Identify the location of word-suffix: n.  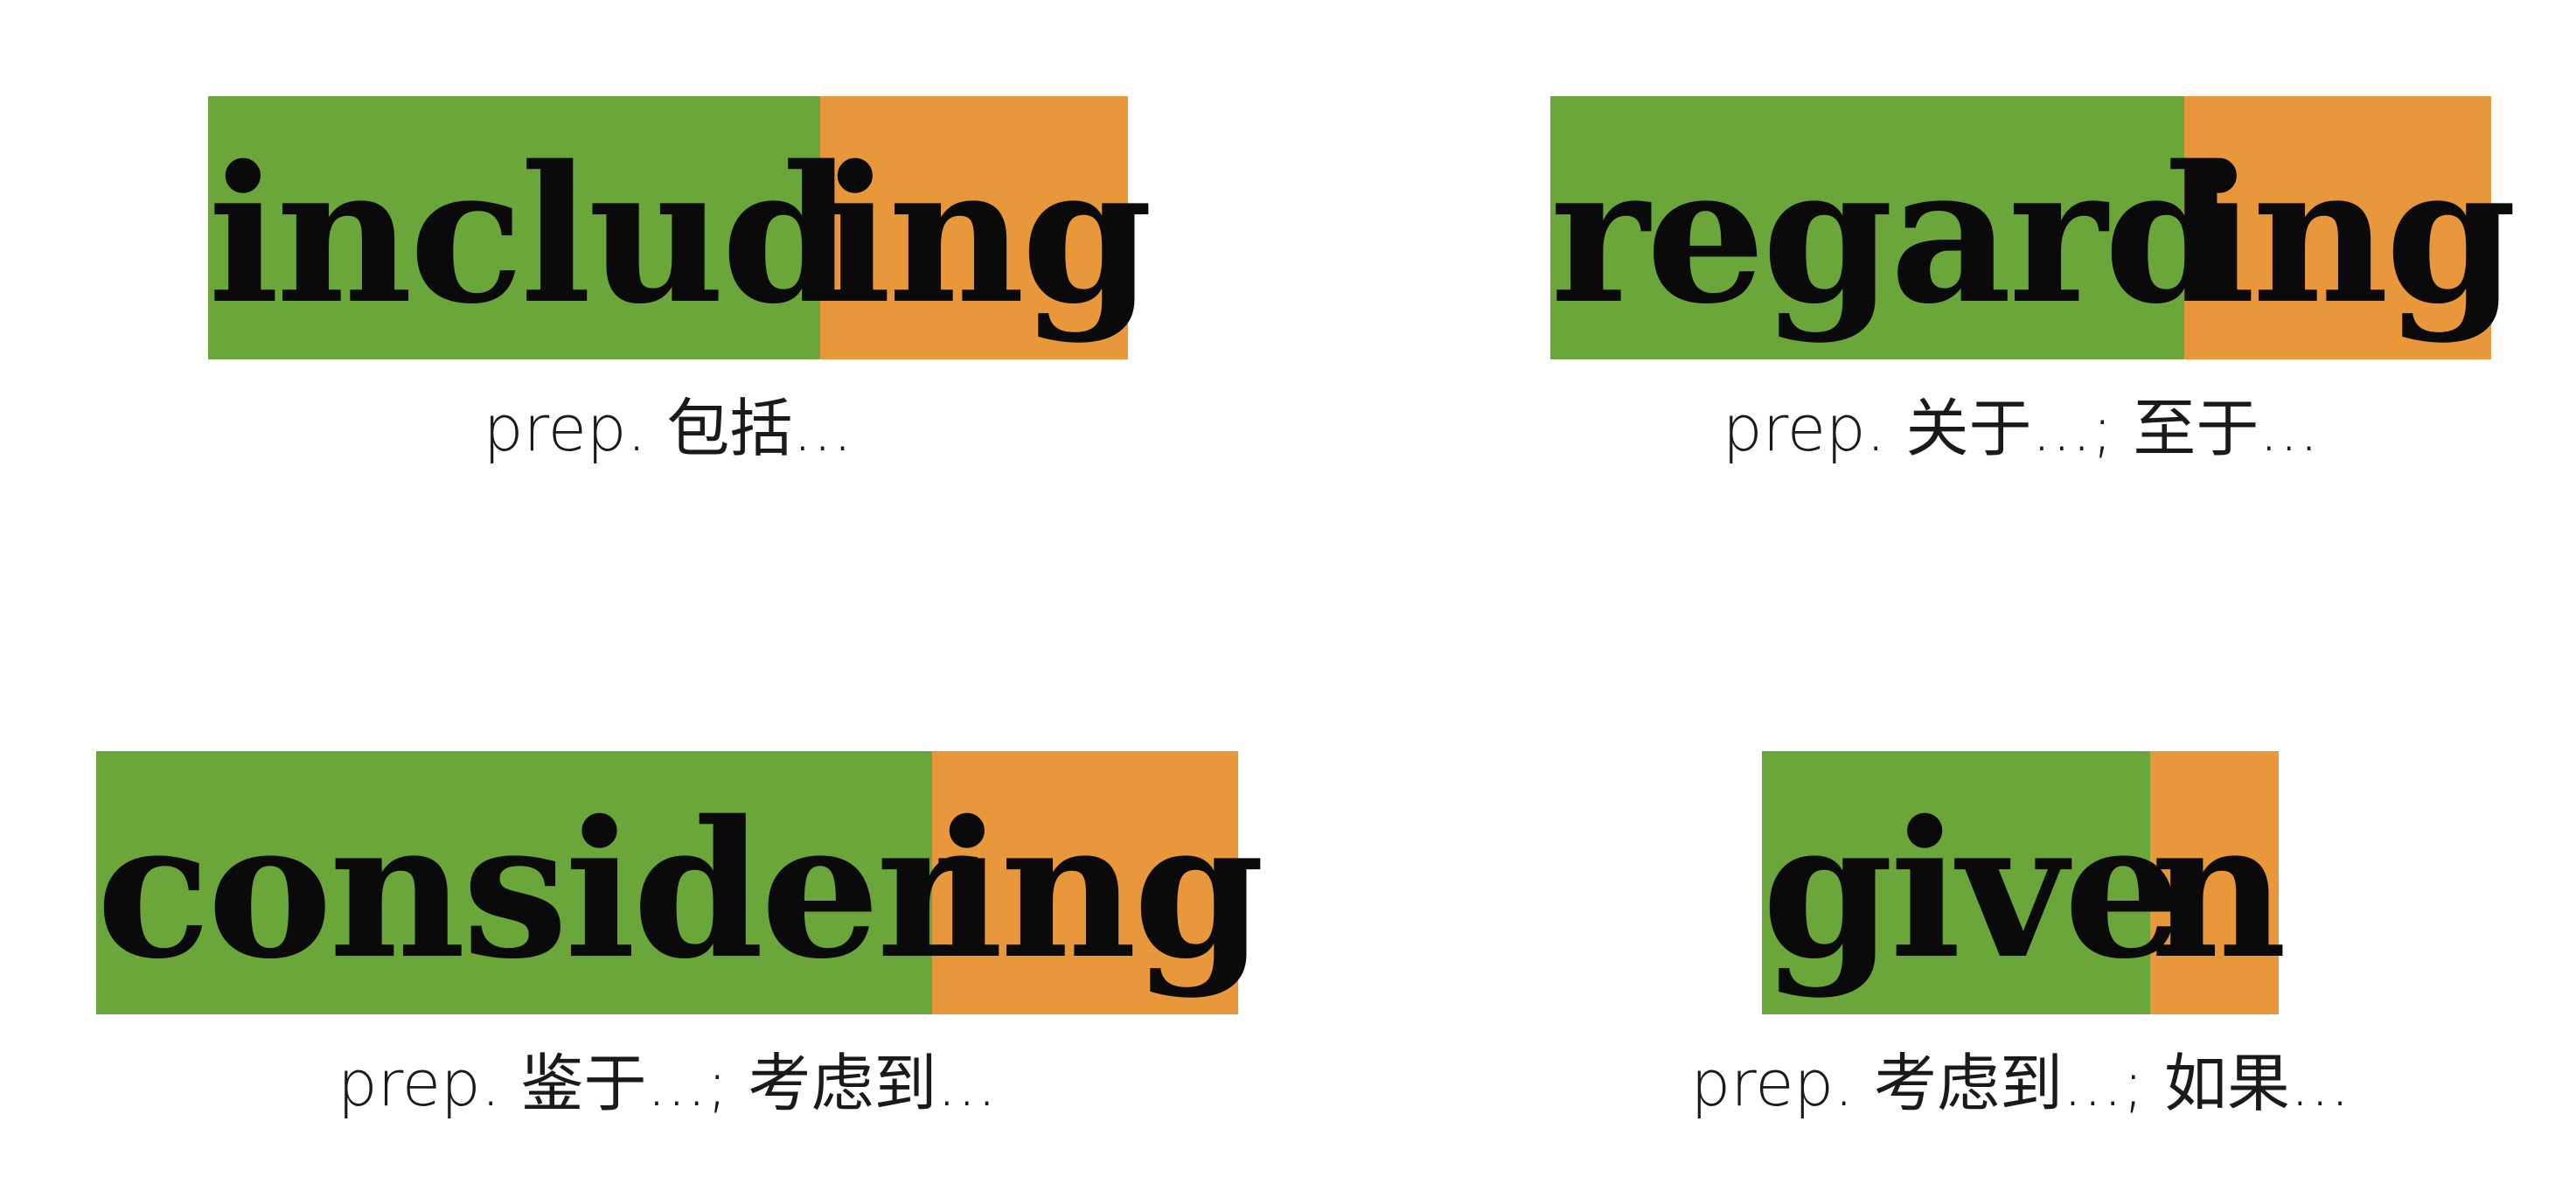
(2218, 882).